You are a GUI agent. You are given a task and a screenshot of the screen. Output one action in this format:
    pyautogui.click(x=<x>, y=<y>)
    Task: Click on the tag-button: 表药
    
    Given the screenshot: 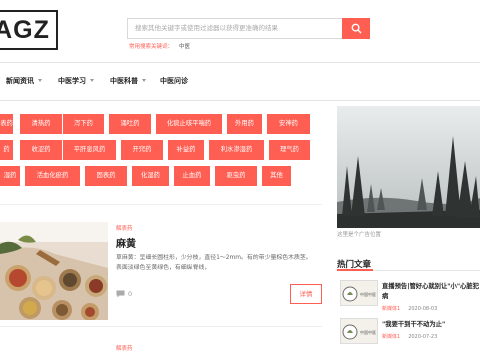 What is the action you would take?
    pyautogui.click(x=6, y=124)
    